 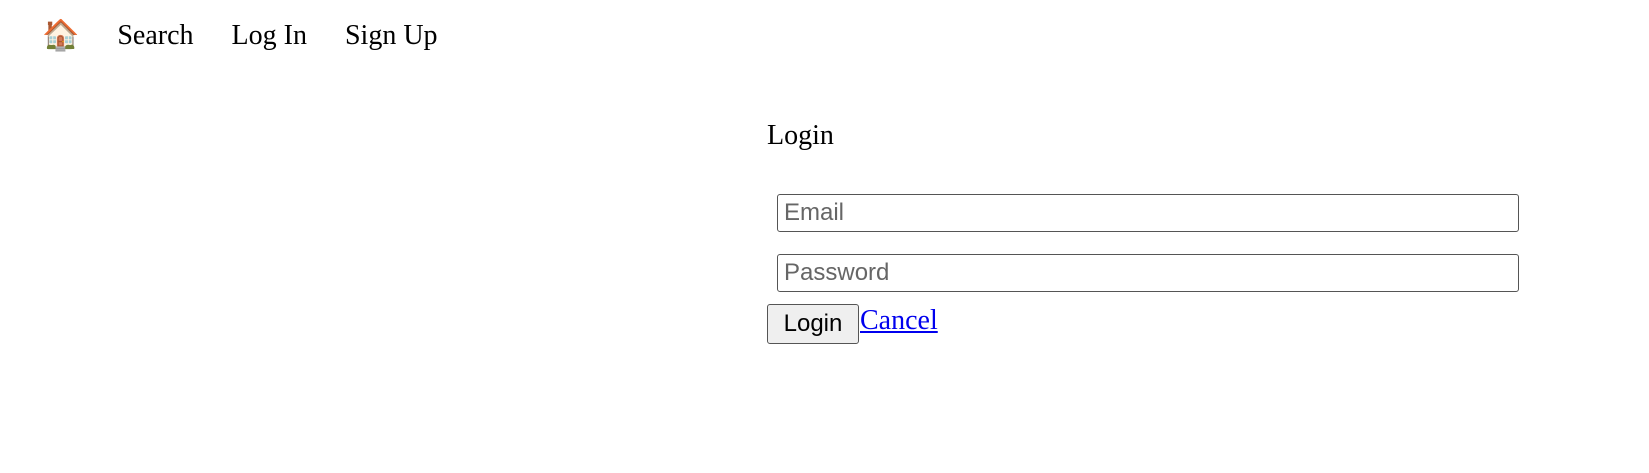 What do you see at coordinates (269, 36) in the screenshot?
I see `nav-login: Log In` at bounding box center [269, 36].